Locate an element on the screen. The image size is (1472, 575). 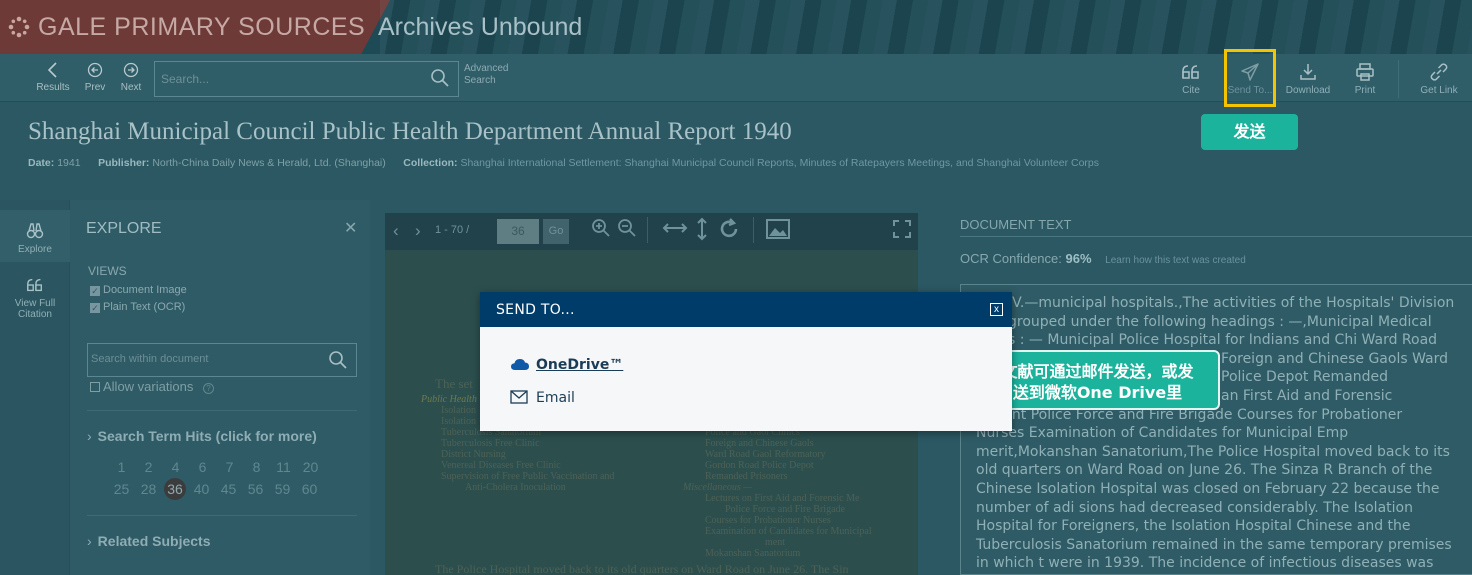
prev-button: Prev is located at coordinates (95, 77).